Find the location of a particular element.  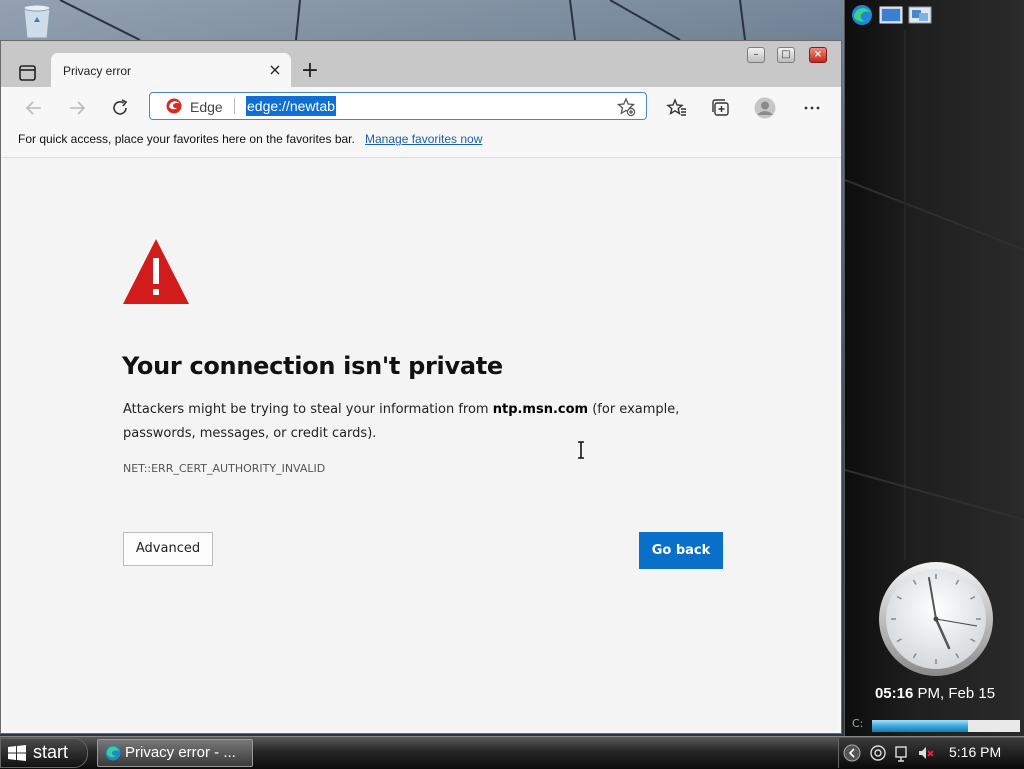

clock-date: PM, Feb 15 is located at coordinates (954, 693).